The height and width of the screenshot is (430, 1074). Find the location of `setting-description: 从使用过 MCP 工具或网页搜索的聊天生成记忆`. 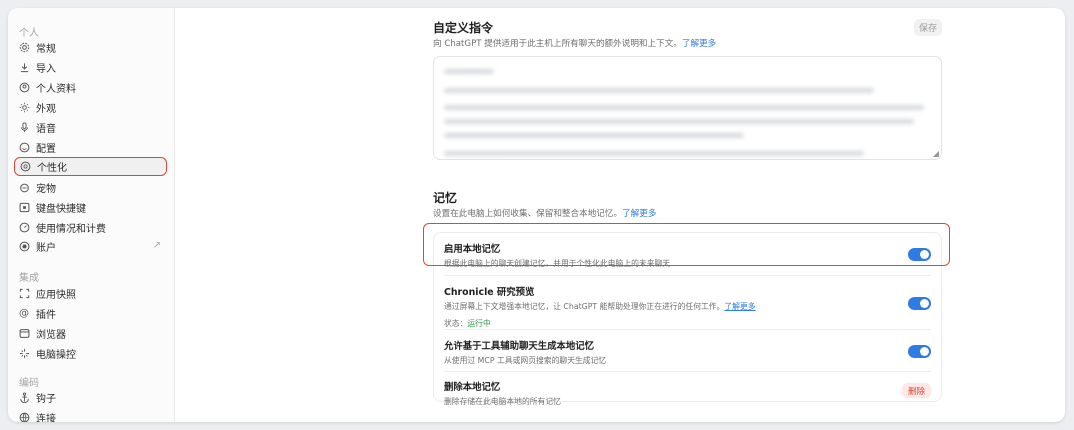

setting-description: 从使用过 MCP 工具或网页搜索的聊天生成记忆 is located at coordinates (525, 360).